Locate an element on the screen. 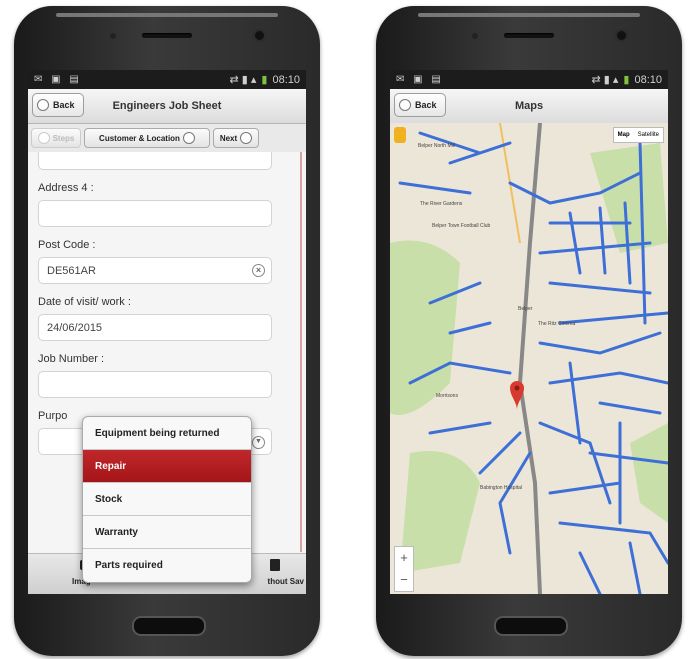 The width and height of the screenshot is (694, 659). jobnumber-field is located at coordinates (155, 384).